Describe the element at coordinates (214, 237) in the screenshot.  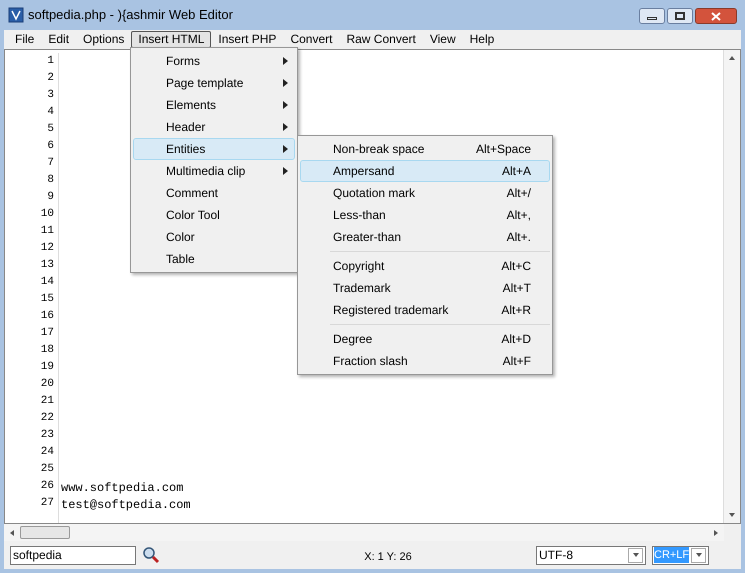
I see `menu-option: Color` at that location.